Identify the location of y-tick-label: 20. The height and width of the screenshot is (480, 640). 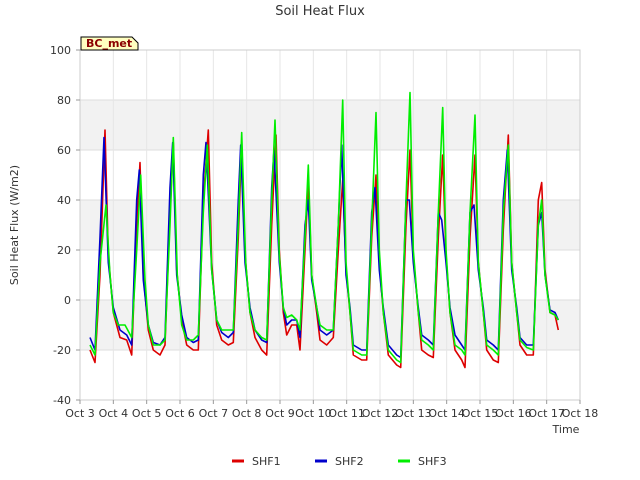
(64, 250).